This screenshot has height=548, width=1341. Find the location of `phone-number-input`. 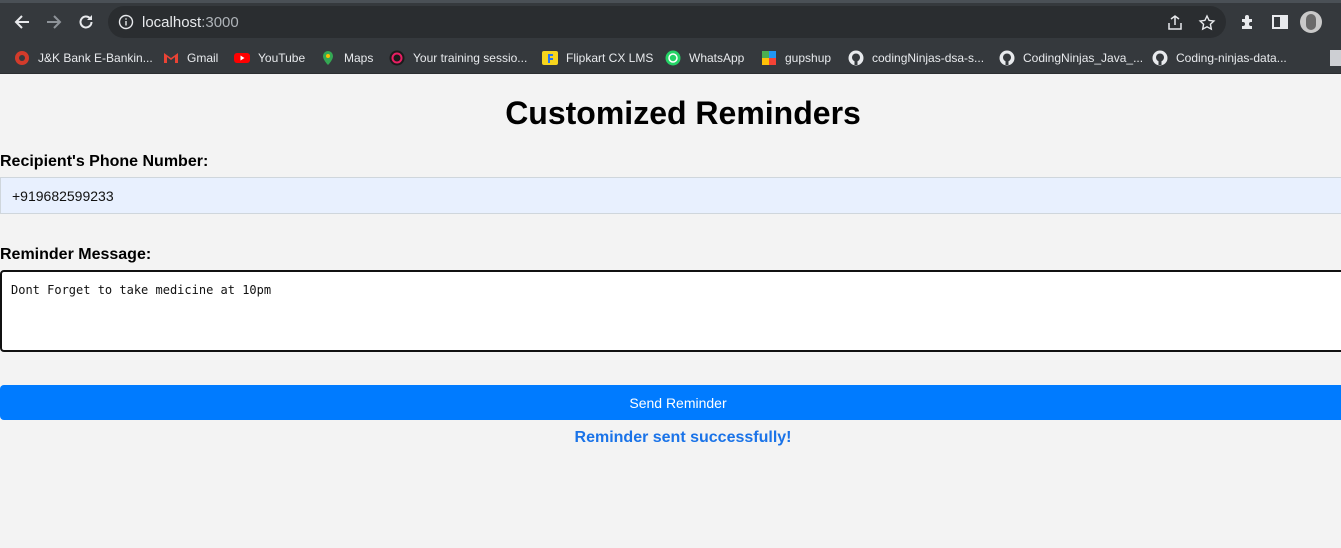

phone-number-input is located at coordinates (670, 195).